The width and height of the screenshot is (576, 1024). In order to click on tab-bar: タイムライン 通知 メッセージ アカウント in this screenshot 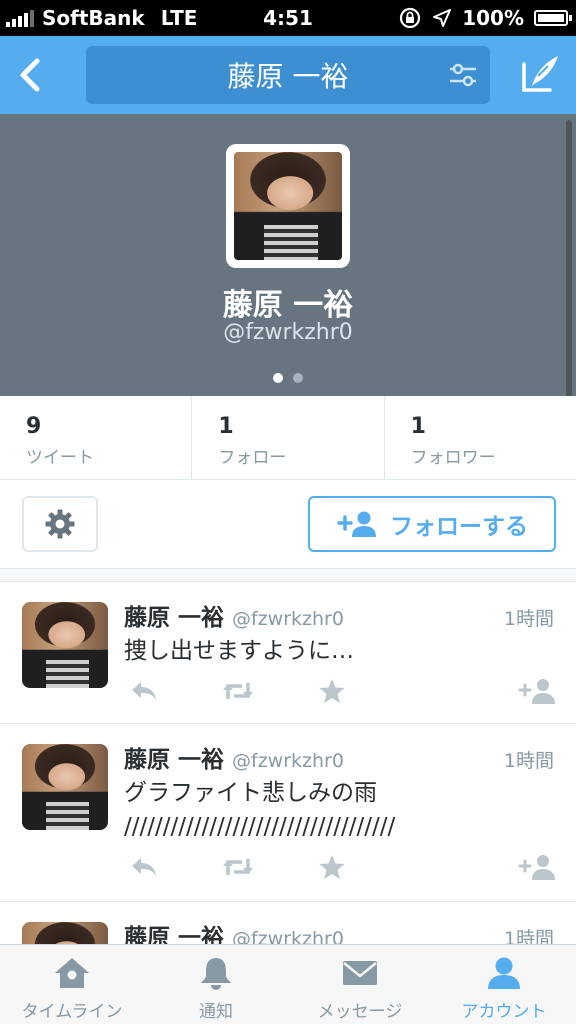, I will do `click(288, 984)`.